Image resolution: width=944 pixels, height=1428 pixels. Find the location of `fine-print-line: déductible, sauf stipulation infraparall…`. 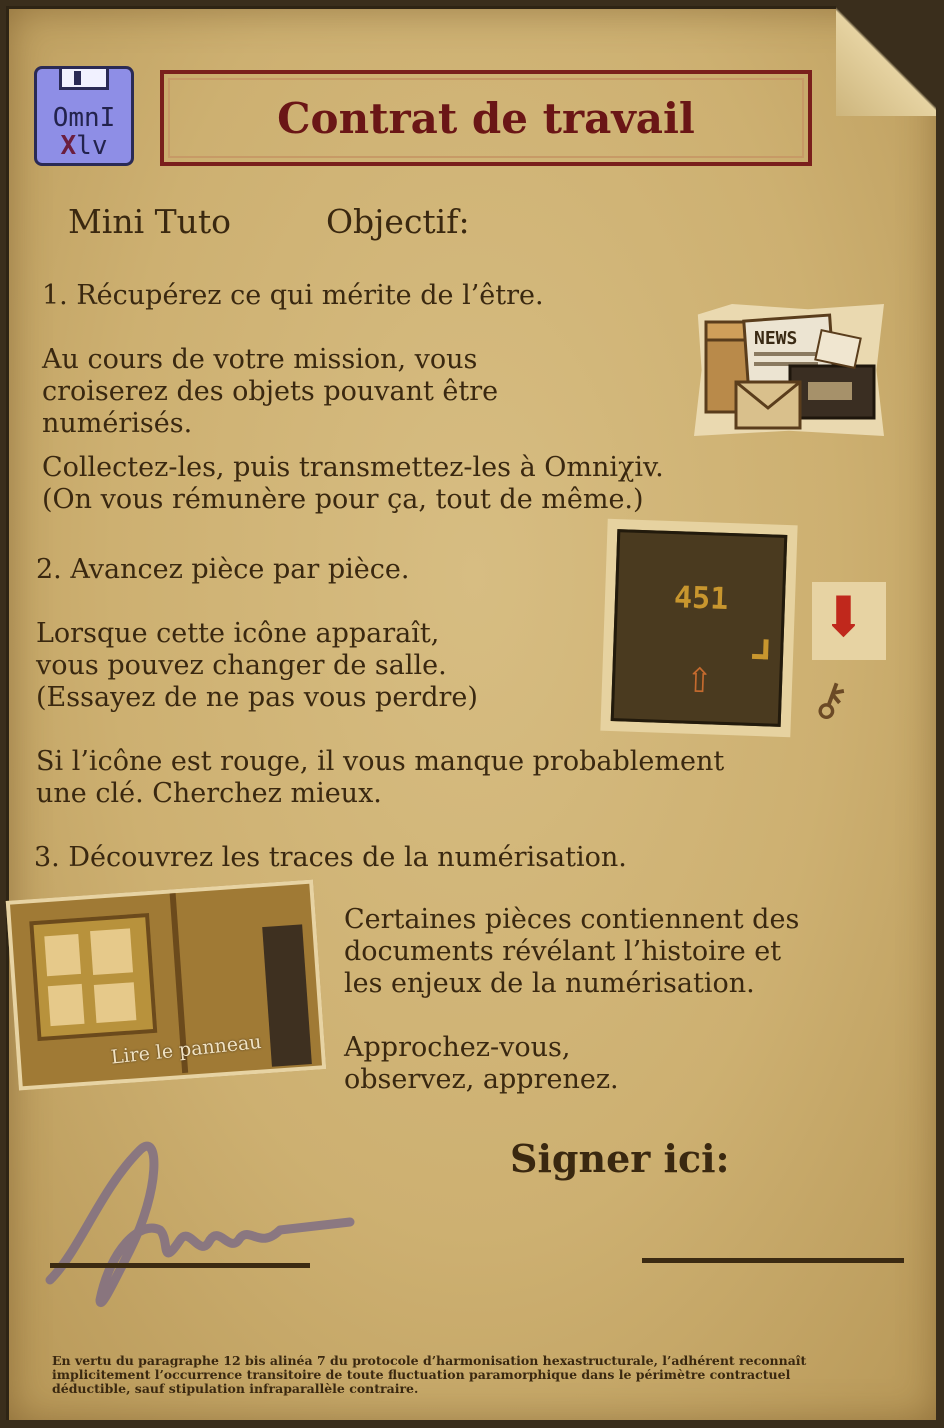

fine-print-line: déductible, sauf stipulation infraparall… is located at coordinates (235, 1388).